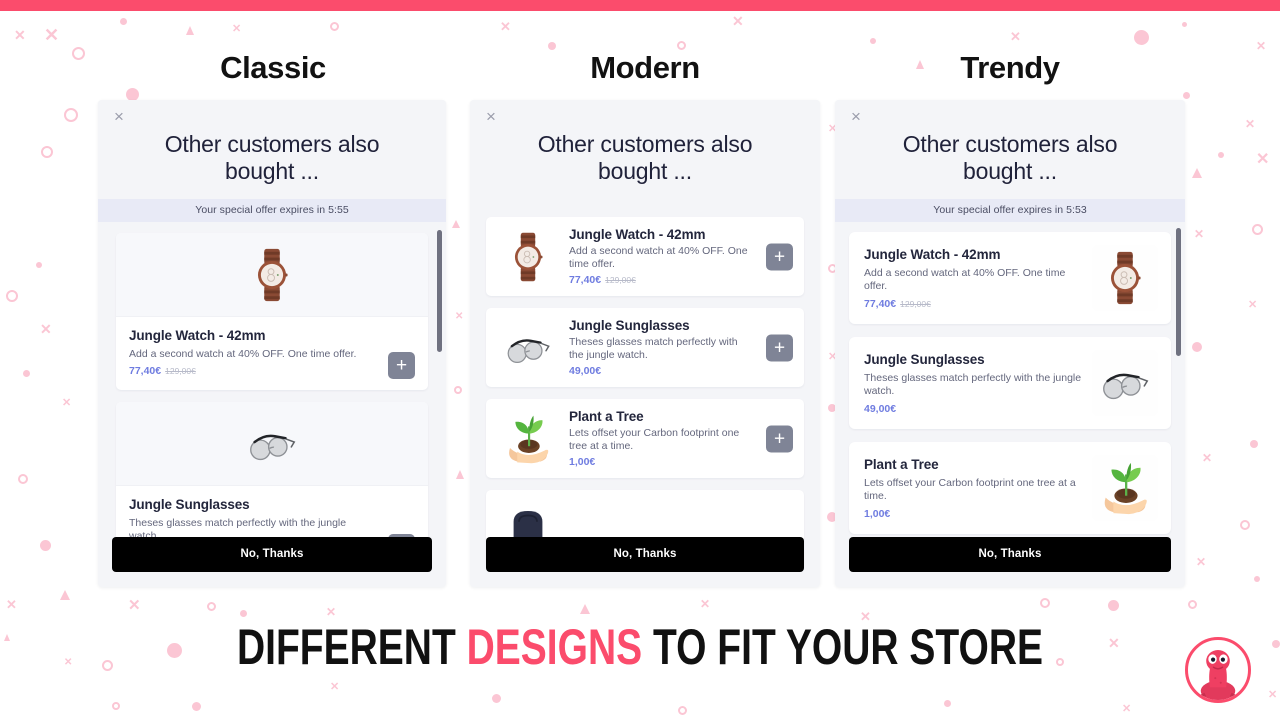  I want to click on offer-timer-banner: Your special offer expires in 5:53, so click(1010, 210).